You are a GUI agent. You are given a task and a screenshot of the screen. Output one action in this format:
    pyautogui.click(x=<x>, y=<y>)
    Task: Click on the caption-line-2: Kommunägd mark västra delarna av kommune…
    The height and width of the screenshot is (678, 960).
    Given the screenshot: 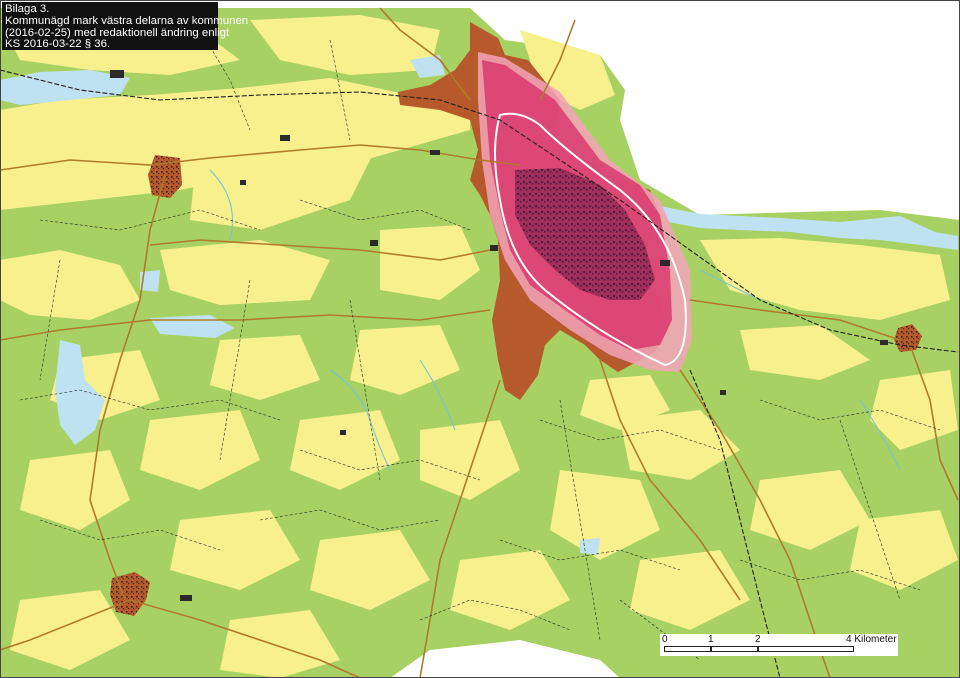 What is the action you would take?
    pyautogui.click(x=127, y=20)
    